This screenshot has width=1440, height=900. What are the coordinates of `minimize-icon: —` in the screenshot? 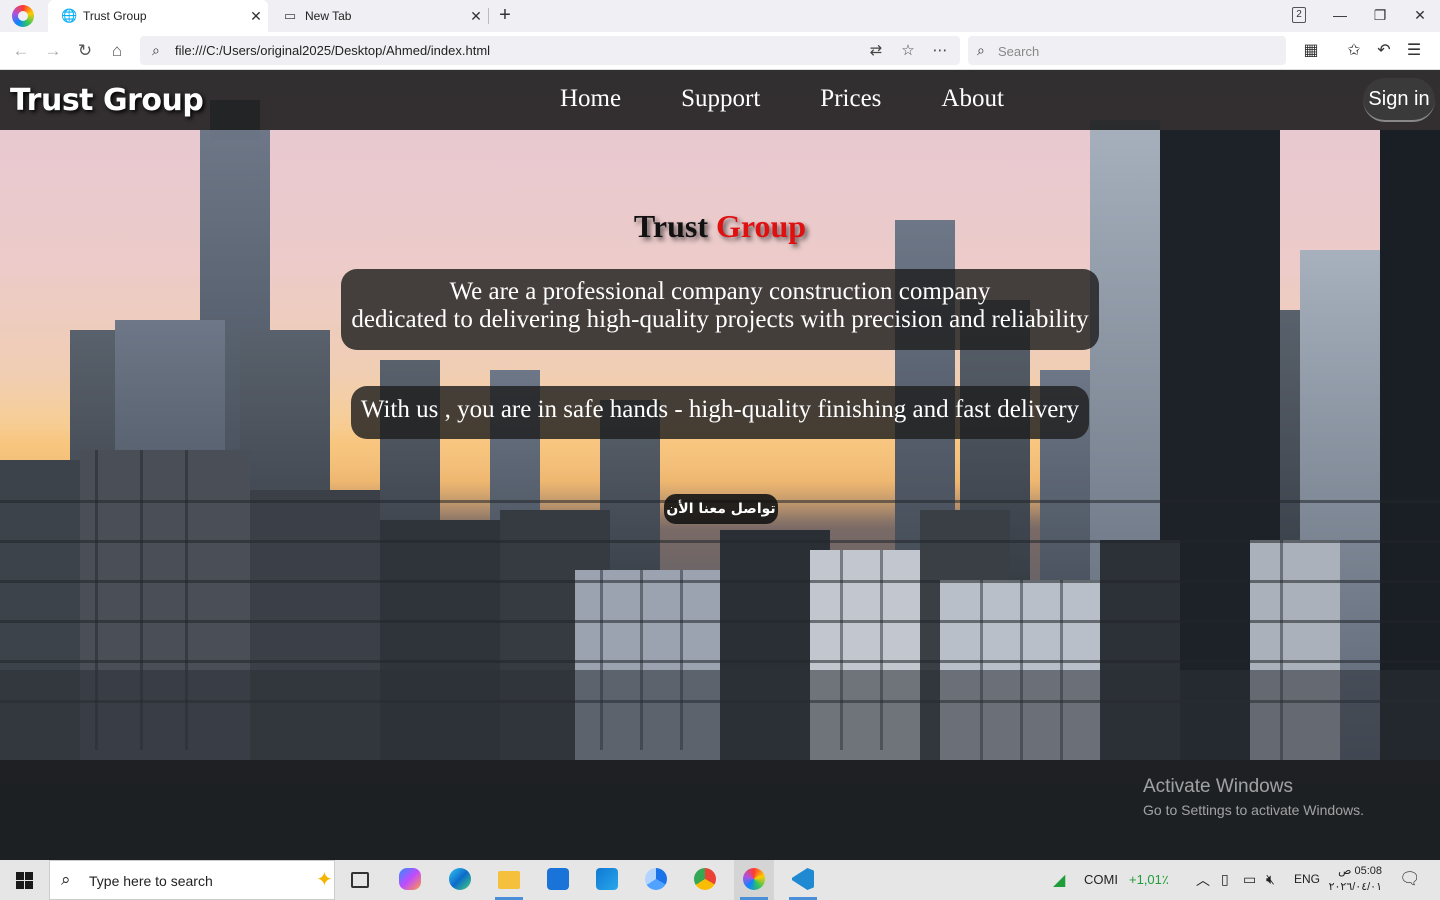 It's located at (1340, 16).